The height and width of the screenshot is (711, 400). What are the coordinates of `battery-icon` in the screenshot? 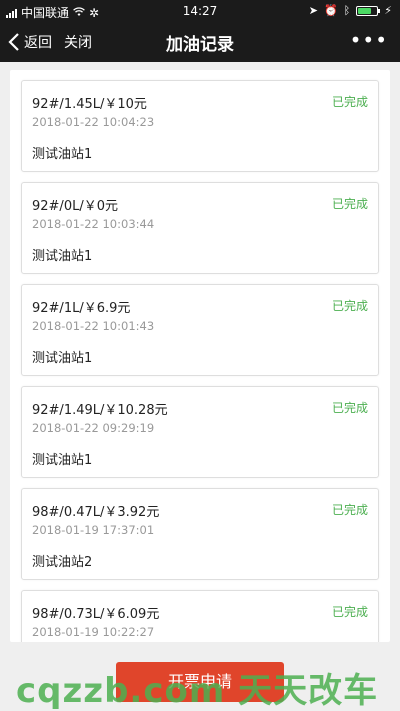 It's located at (368, 10).